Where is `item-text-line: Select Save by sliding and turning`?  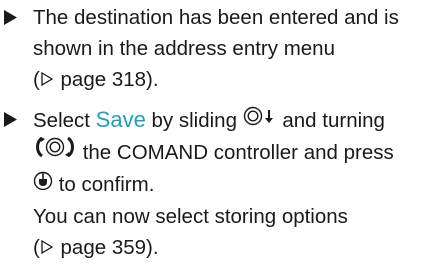 item-text-line: Select Save by sliding and turning is located at coordinates (235, 120).